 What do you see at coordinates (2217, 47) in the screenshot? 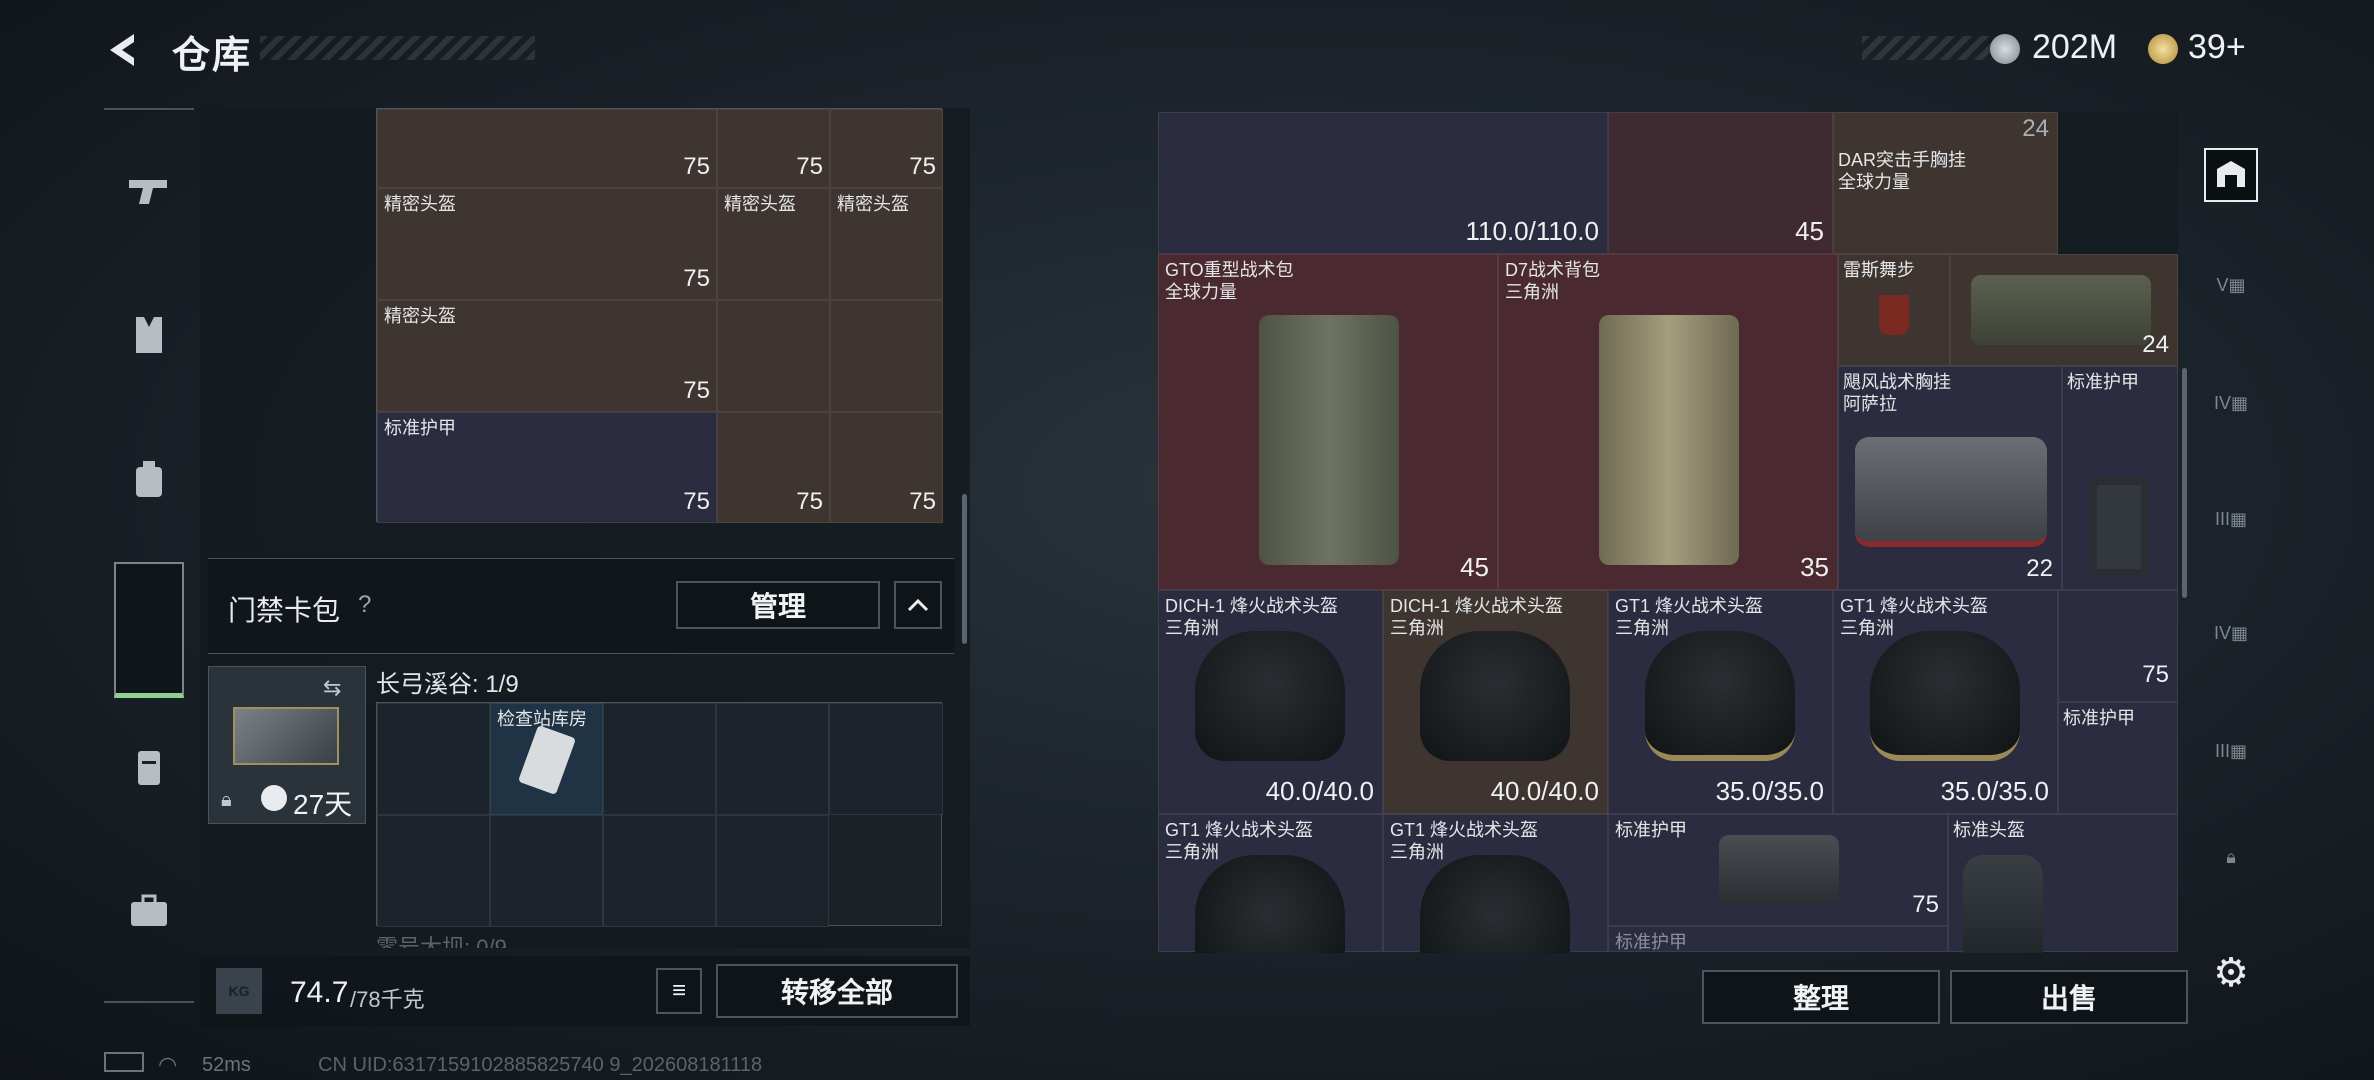
I see `currency-gold: 39+` at bounding box center [2217, 47].